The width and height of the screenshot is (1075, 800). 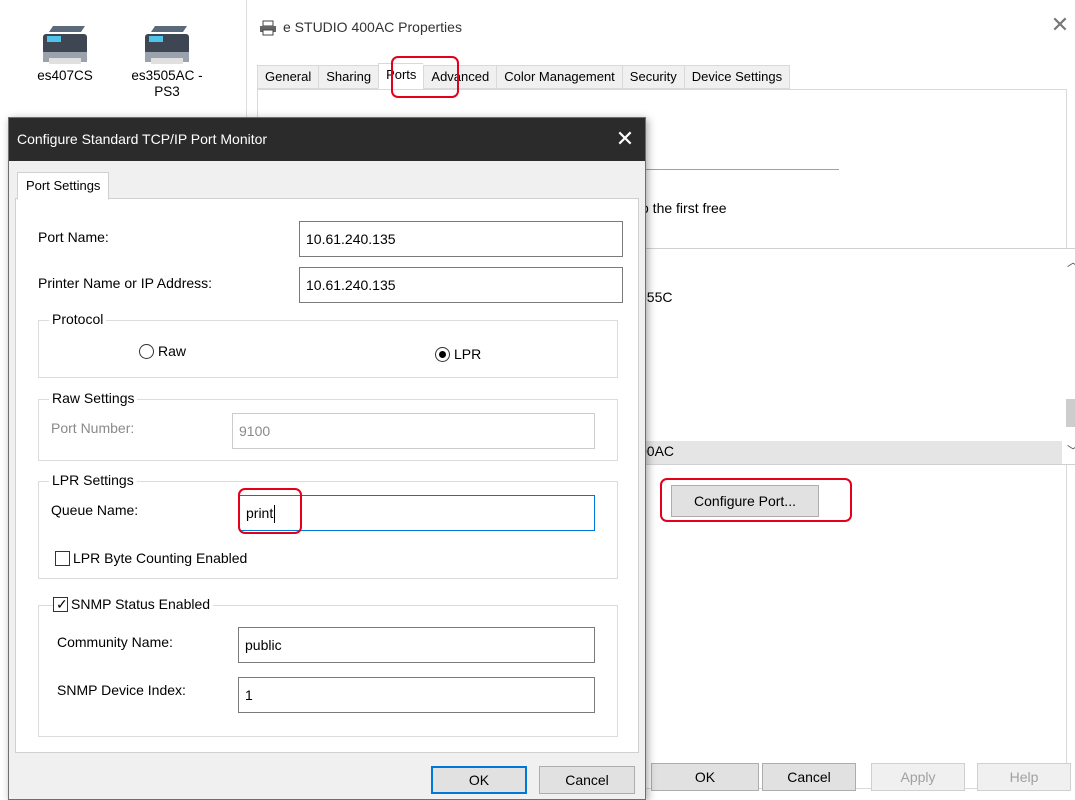 I want to click on snmp-device-index-label: SNMP Device Index:, so click(x=121, y=690).